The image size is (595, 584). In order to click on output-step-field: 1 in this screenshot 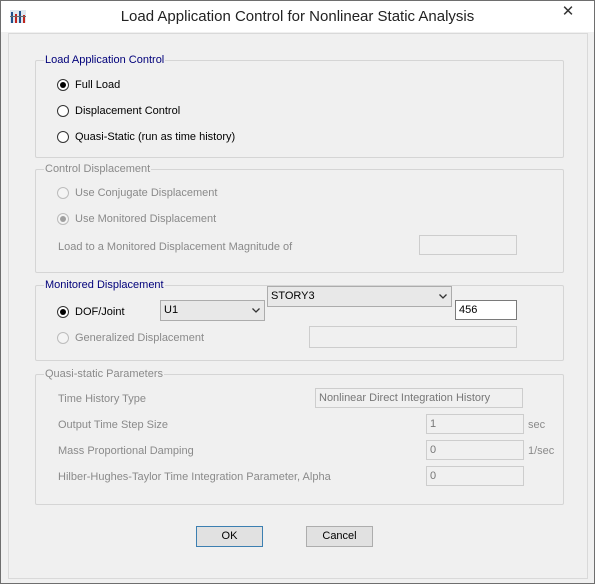, I will do `click(475, 424)`.